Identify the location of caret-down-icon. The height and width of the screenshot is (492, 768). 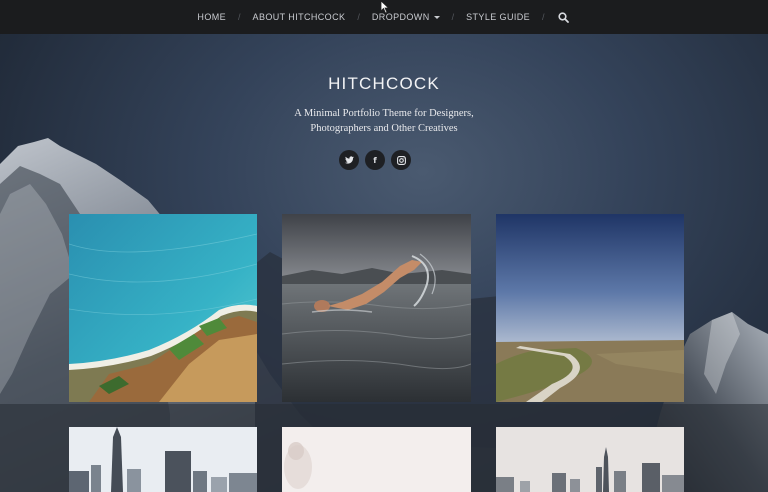
(436, 18).